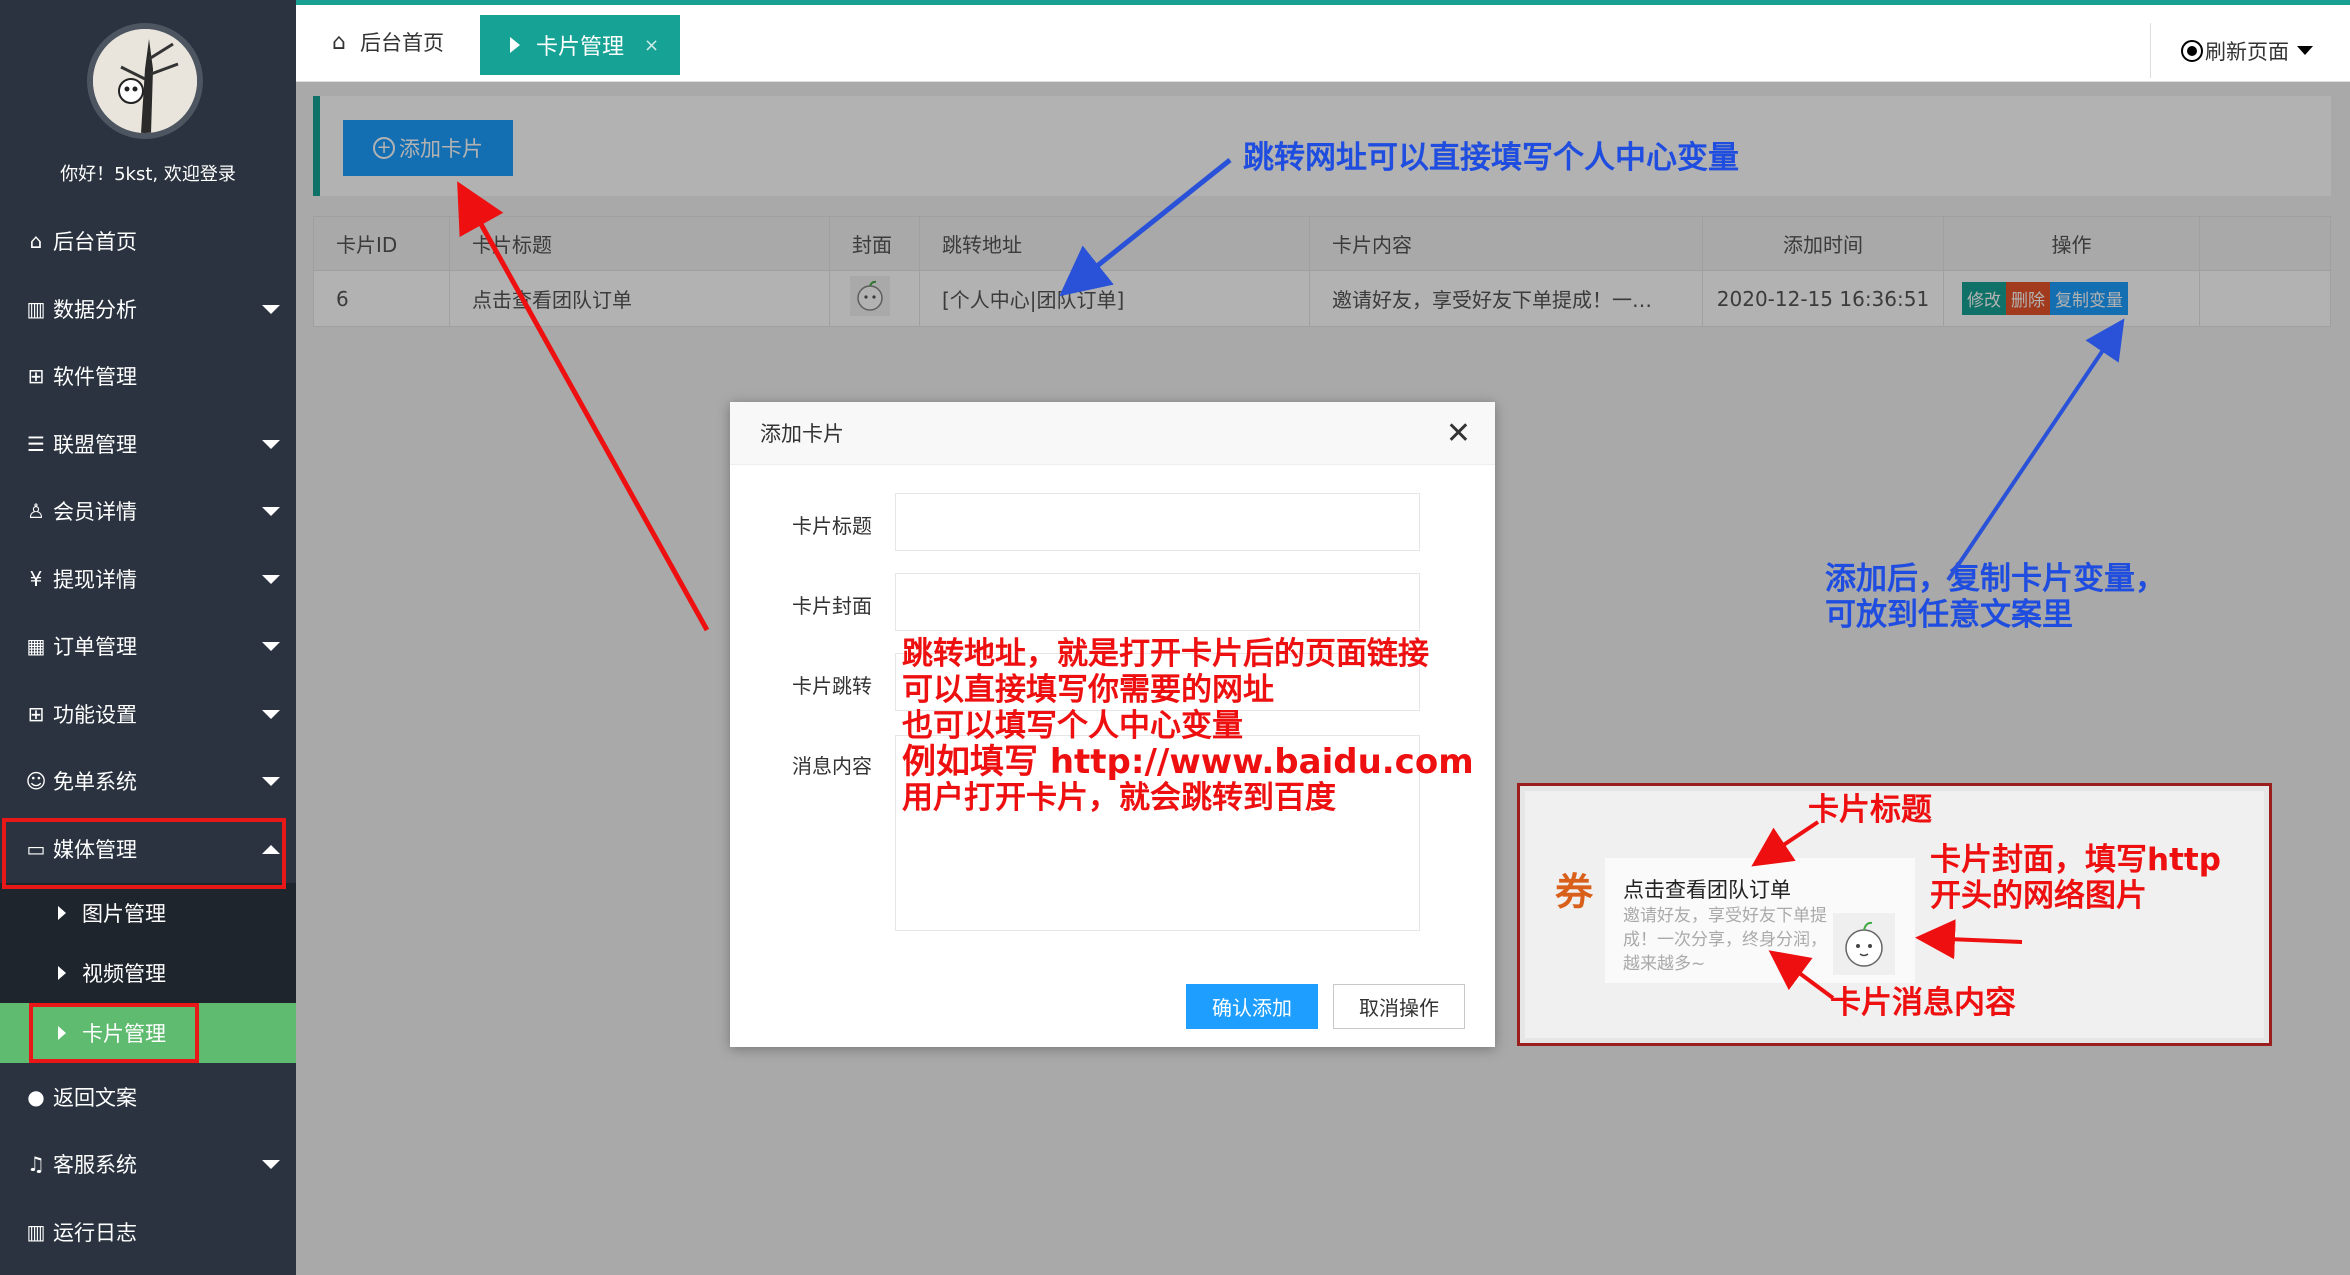 The width and height of the screenshot is (2350, 1275). Describe the element at coordinates (1252, 1006) in the screenshot. I see `confirm-add-button: 确认添加` at that location.